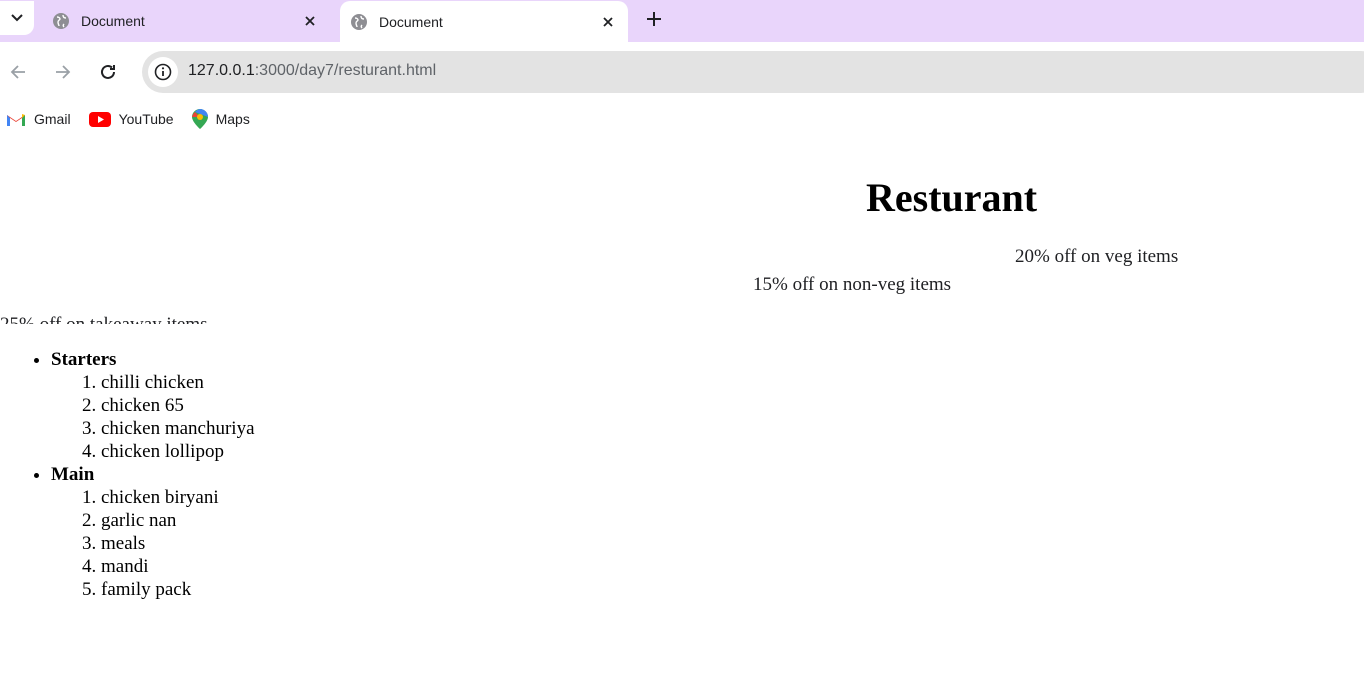 The image size is (1364, 678). I want to click on bookmark-gmail: Gmail, so click(38, 119).